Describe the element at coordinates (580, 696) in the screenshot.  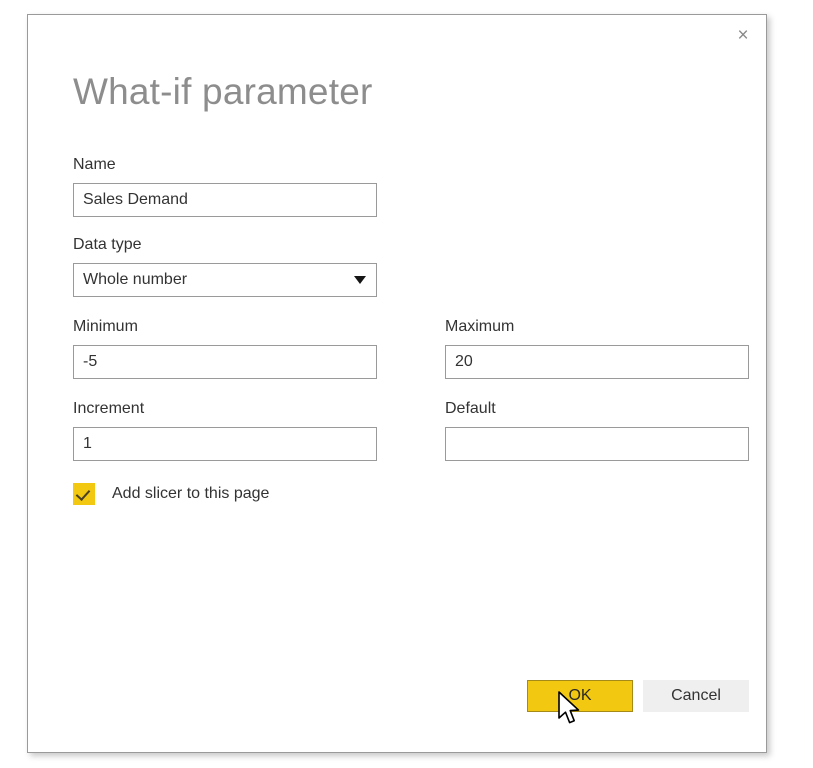
I see `ok-button: OK` at that location.